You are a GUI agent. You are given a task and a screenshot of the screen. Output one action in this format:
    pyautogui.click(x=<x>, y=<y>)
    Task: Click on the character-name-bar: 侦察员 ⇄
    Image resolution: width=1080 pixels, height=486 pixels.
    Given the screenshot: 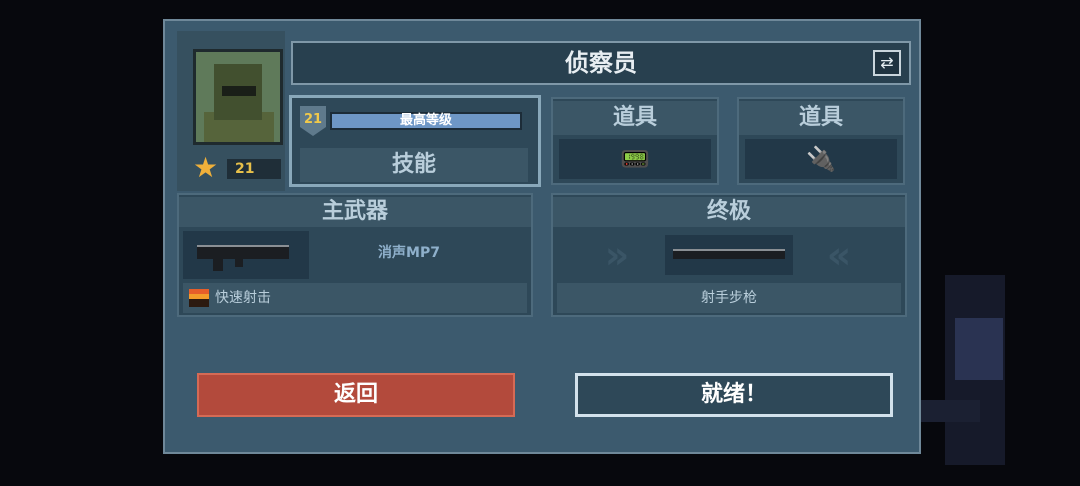 What is the action you would take?
    pyautogui.click(x=601, y=63)
    